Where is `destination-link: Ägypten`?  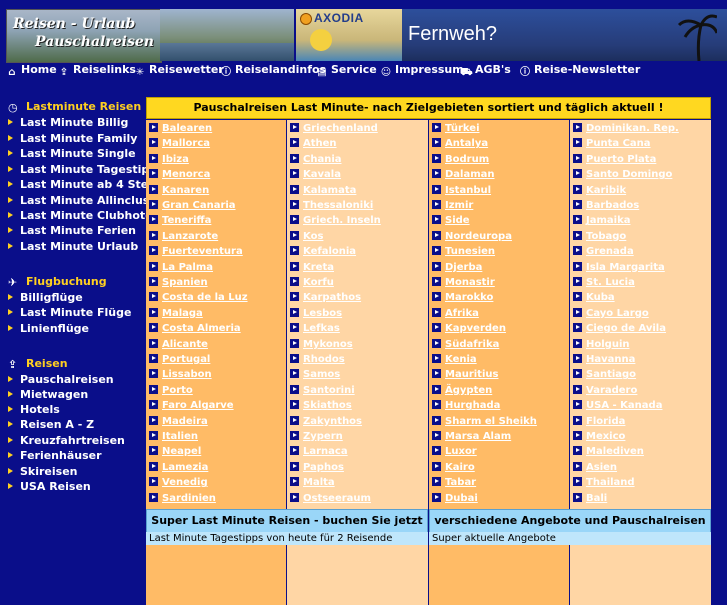
destination-link: Ägypten is located at coordinates (462, 390).